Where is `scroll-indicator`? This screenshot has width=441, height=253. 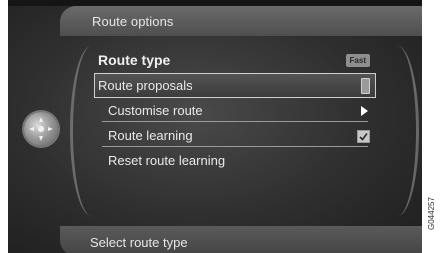
scroll-indicator is located at coordinates (365, 86).